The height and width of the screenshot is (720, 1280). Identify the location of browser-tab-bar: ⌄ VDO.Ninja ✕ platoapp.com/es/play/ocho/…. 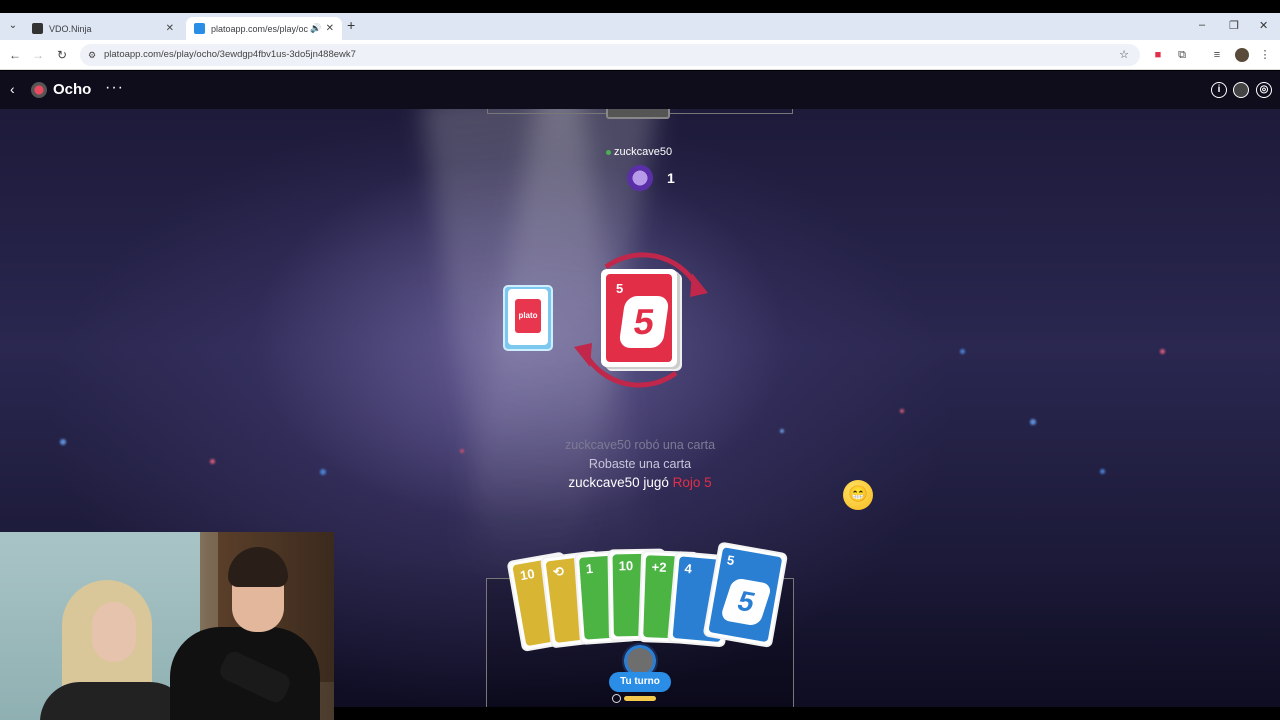
(640, 26).